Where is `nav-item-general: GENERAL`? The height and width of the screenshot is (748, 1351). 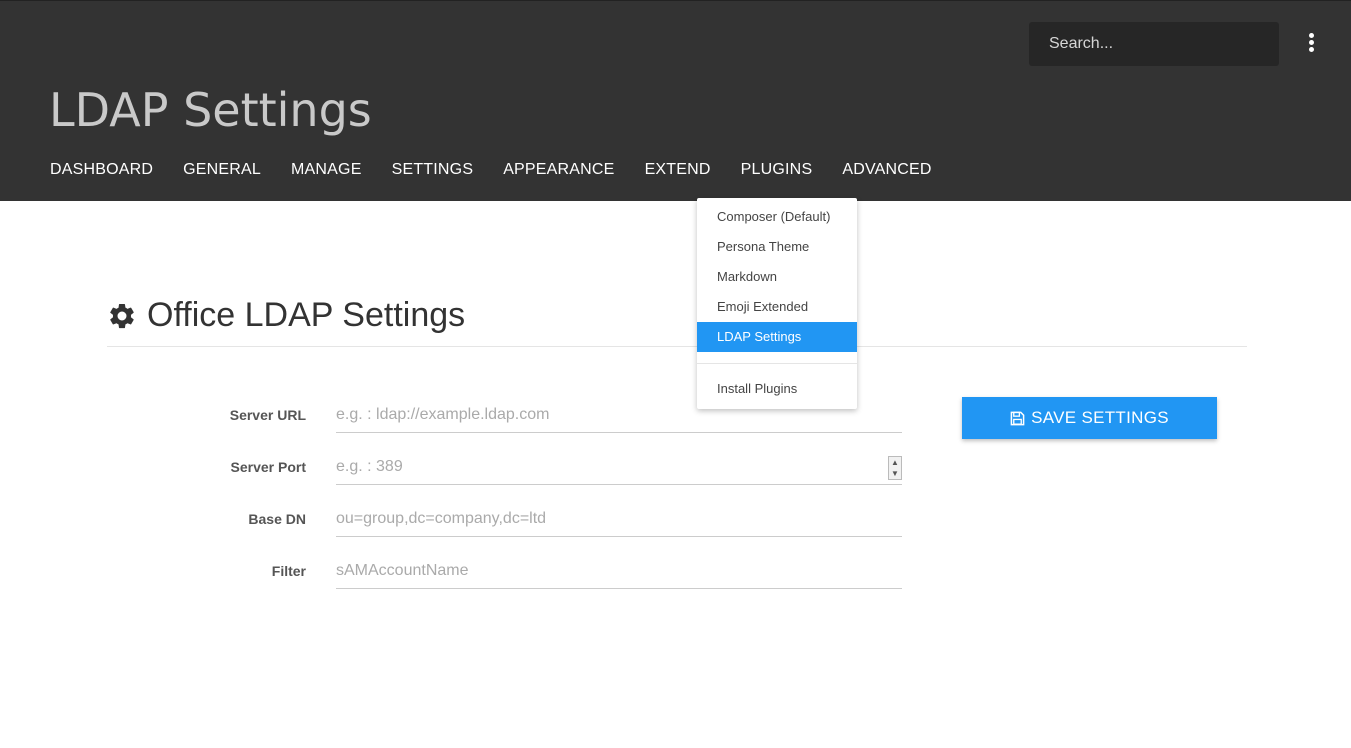 nav-item-general: GENERAL is located at coordinates (222, 173).